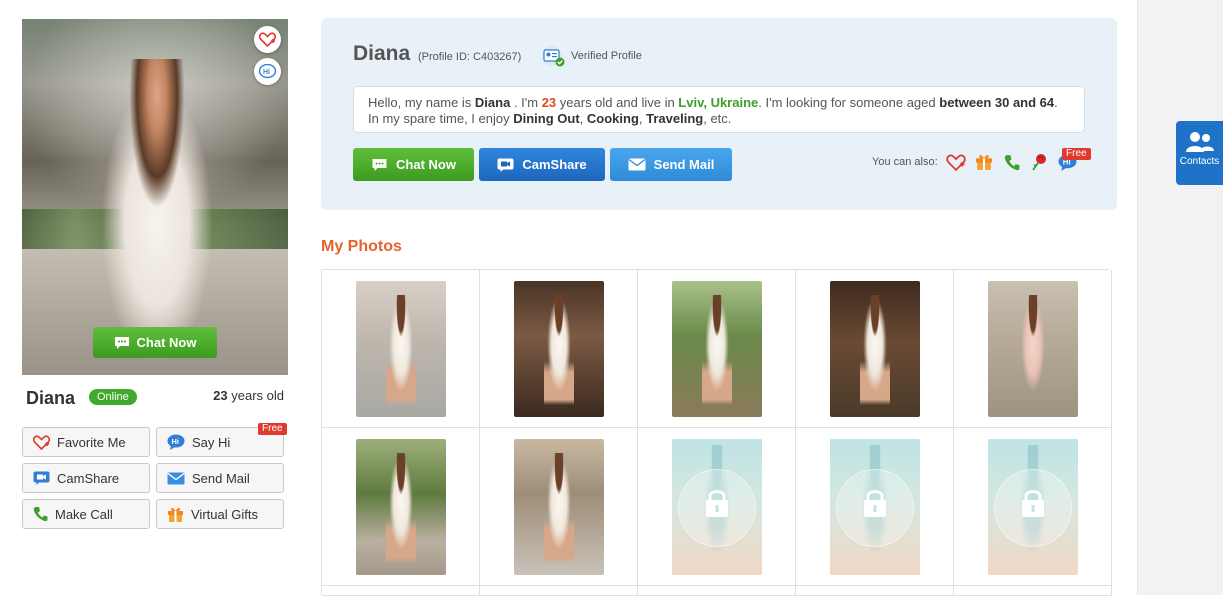 Image resolution: width=1223 pixels, height=596 pixels. I want to click on hi-bubble-icon: Hi, so click(176, 442).